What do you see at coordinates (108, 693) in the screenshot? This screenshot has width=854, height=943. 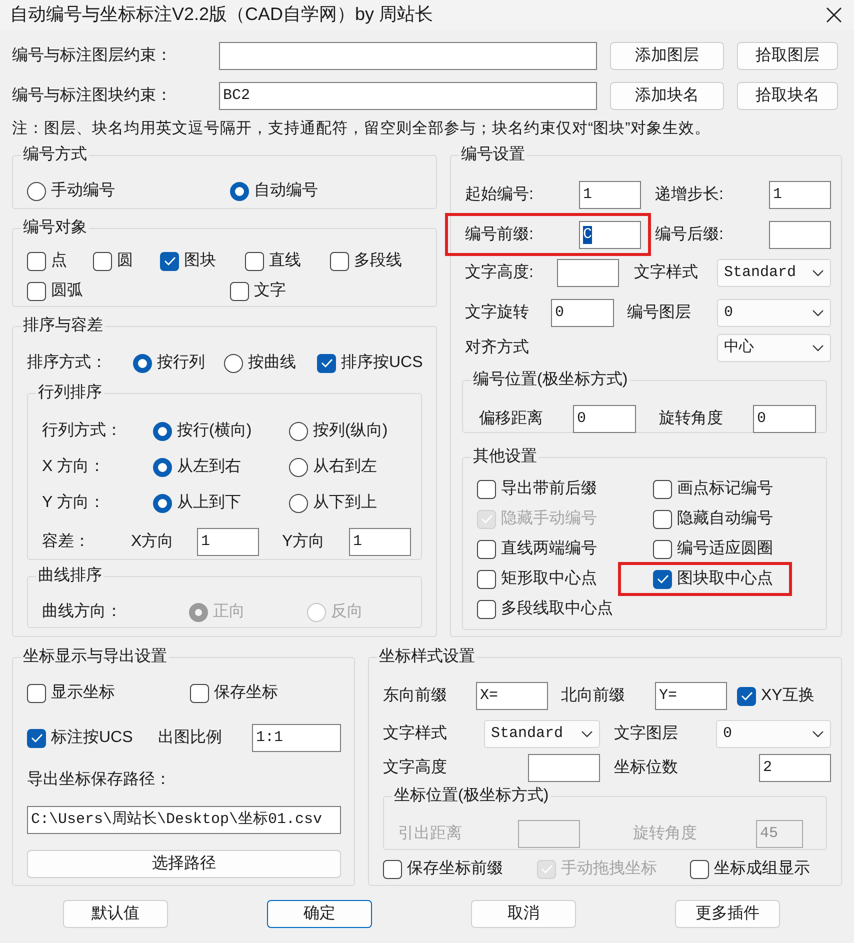 I see `checkbox: 显示坐标` at bounding box center [108, 693].